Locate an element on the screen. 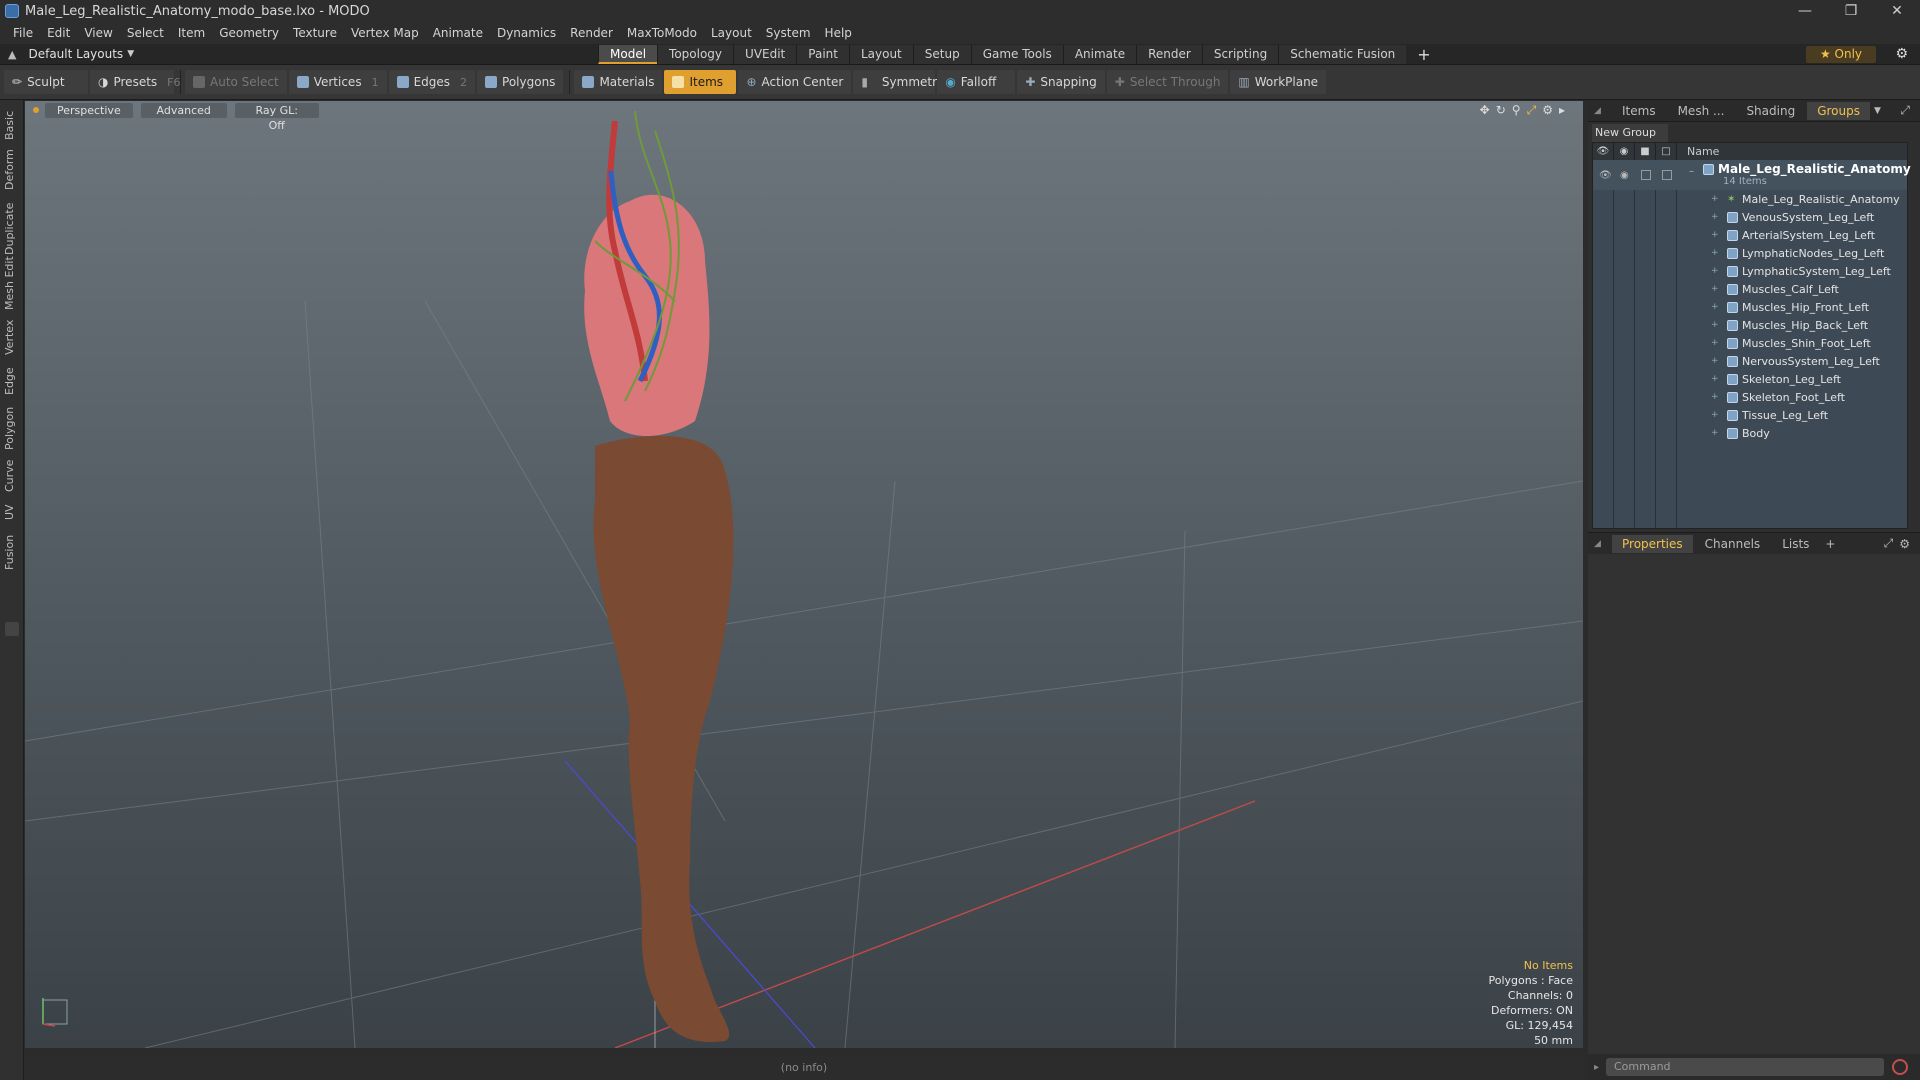 The width and height of the screenshot is (1920, 1080). menu-animate: Animate is located at coordinates (458, 33).